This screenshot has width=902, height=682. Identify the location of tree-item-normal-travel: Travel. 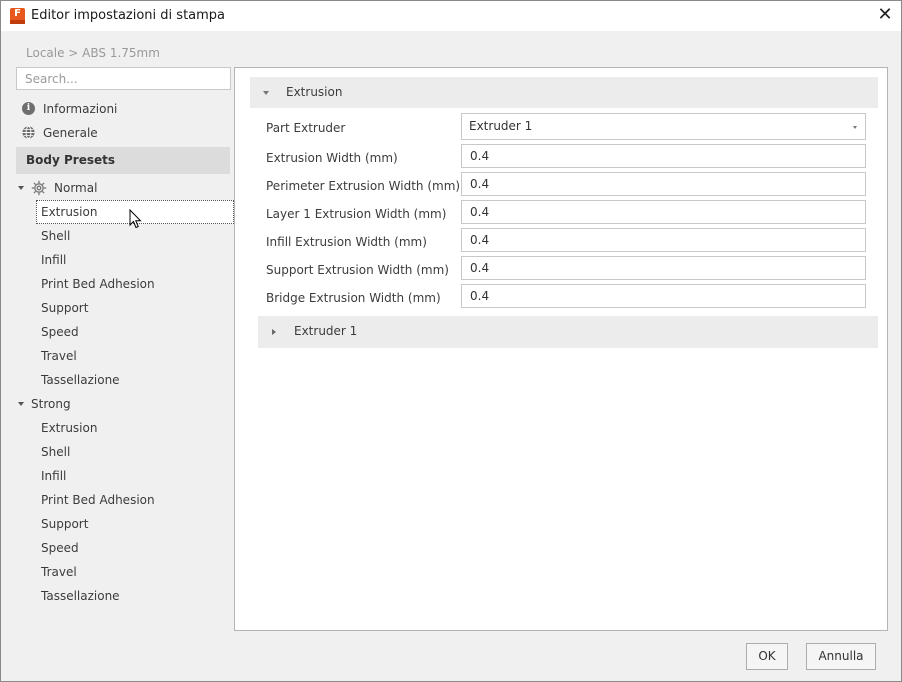
(59, 356).